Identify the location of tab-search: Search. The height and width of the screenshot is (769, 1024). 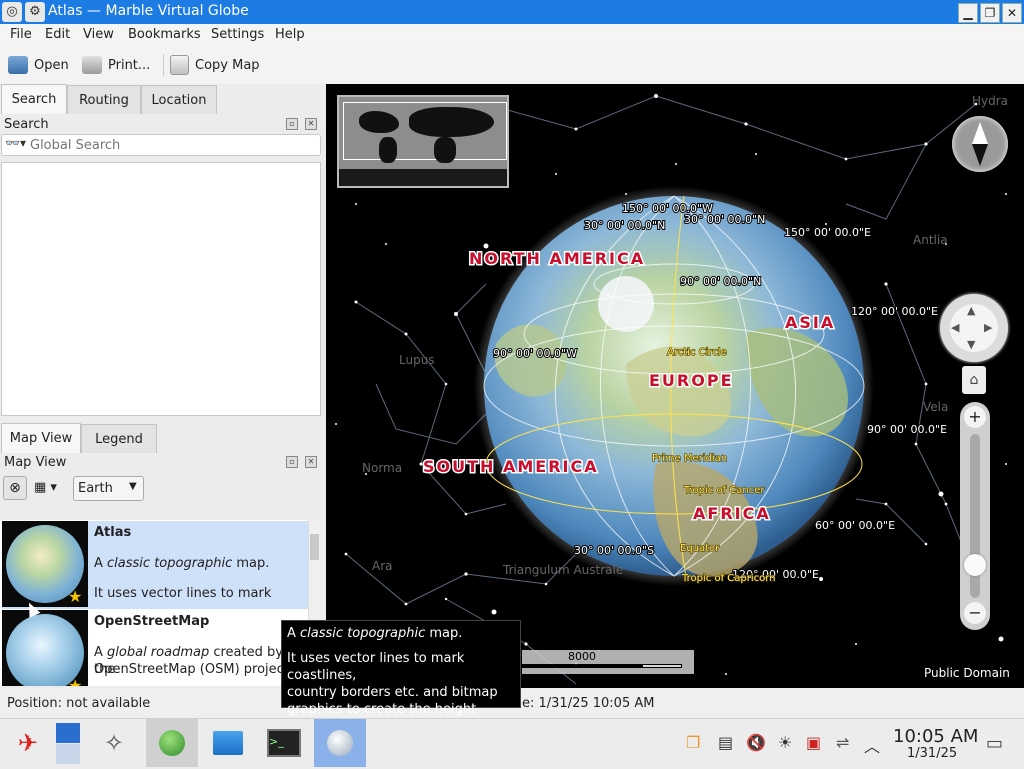
(34, 99).